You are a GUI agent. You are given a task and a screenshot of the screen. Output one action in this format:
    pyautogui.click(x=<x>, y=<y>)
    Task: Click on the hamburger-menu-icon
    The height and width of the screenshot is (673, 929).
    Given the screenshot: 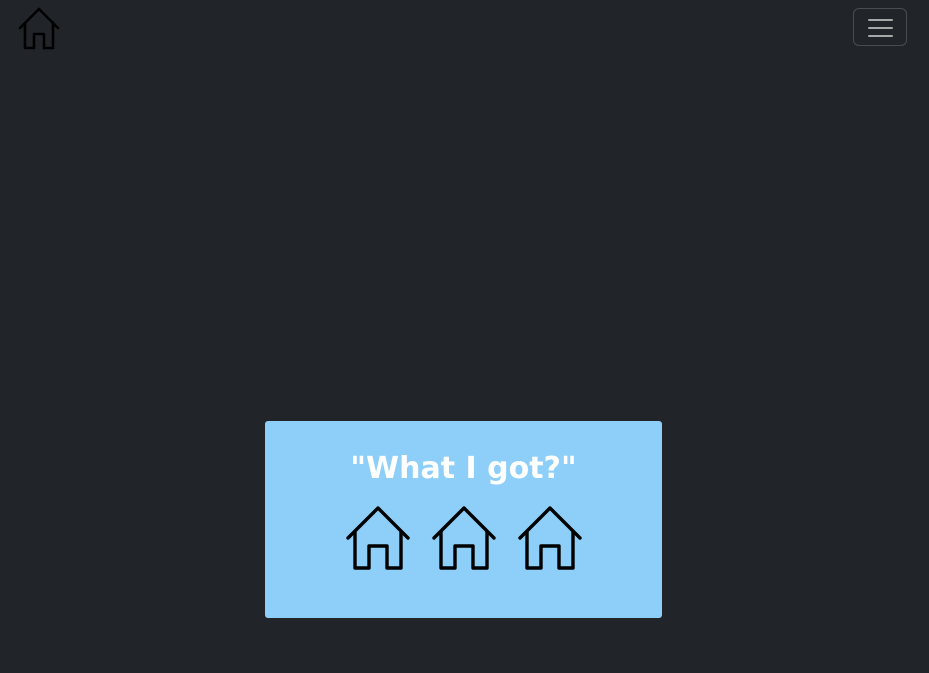 What is the action you would take?
    pyautogui.click(x=880, y=28)
    